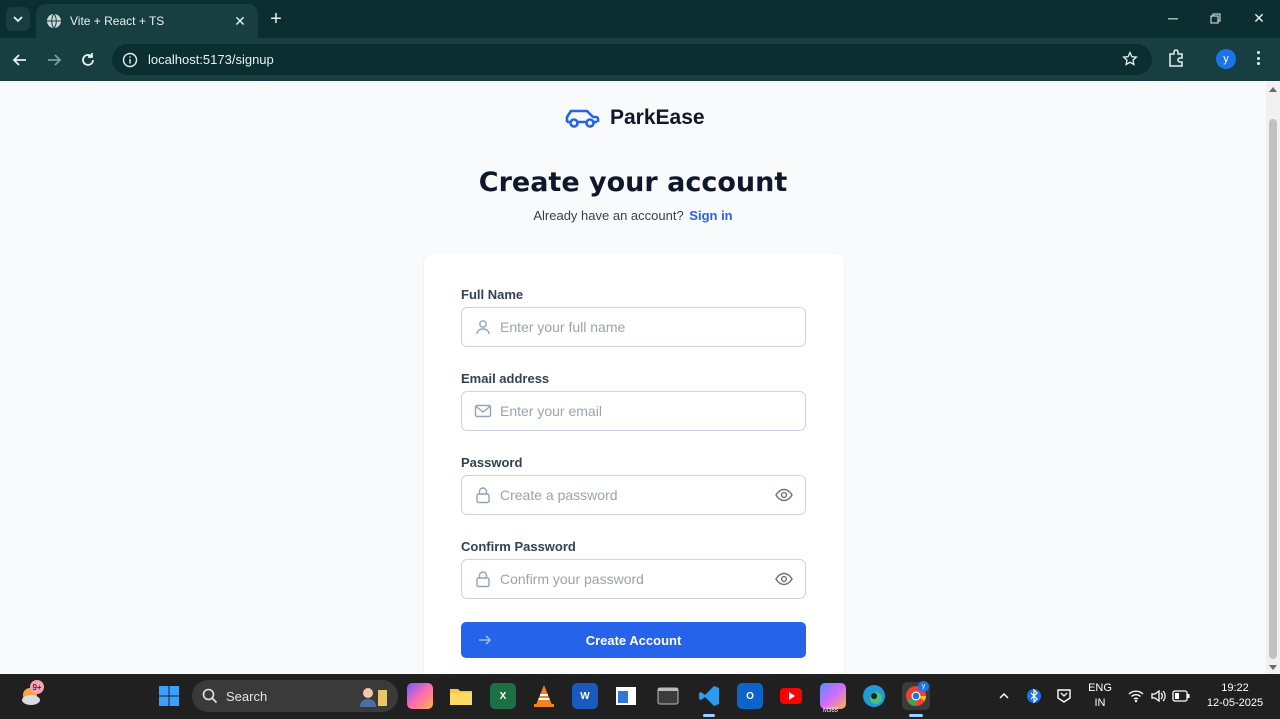 The width and height of the screenshot is (1280, 719). I want to click on youtube-play-icon, so click(791, 696).